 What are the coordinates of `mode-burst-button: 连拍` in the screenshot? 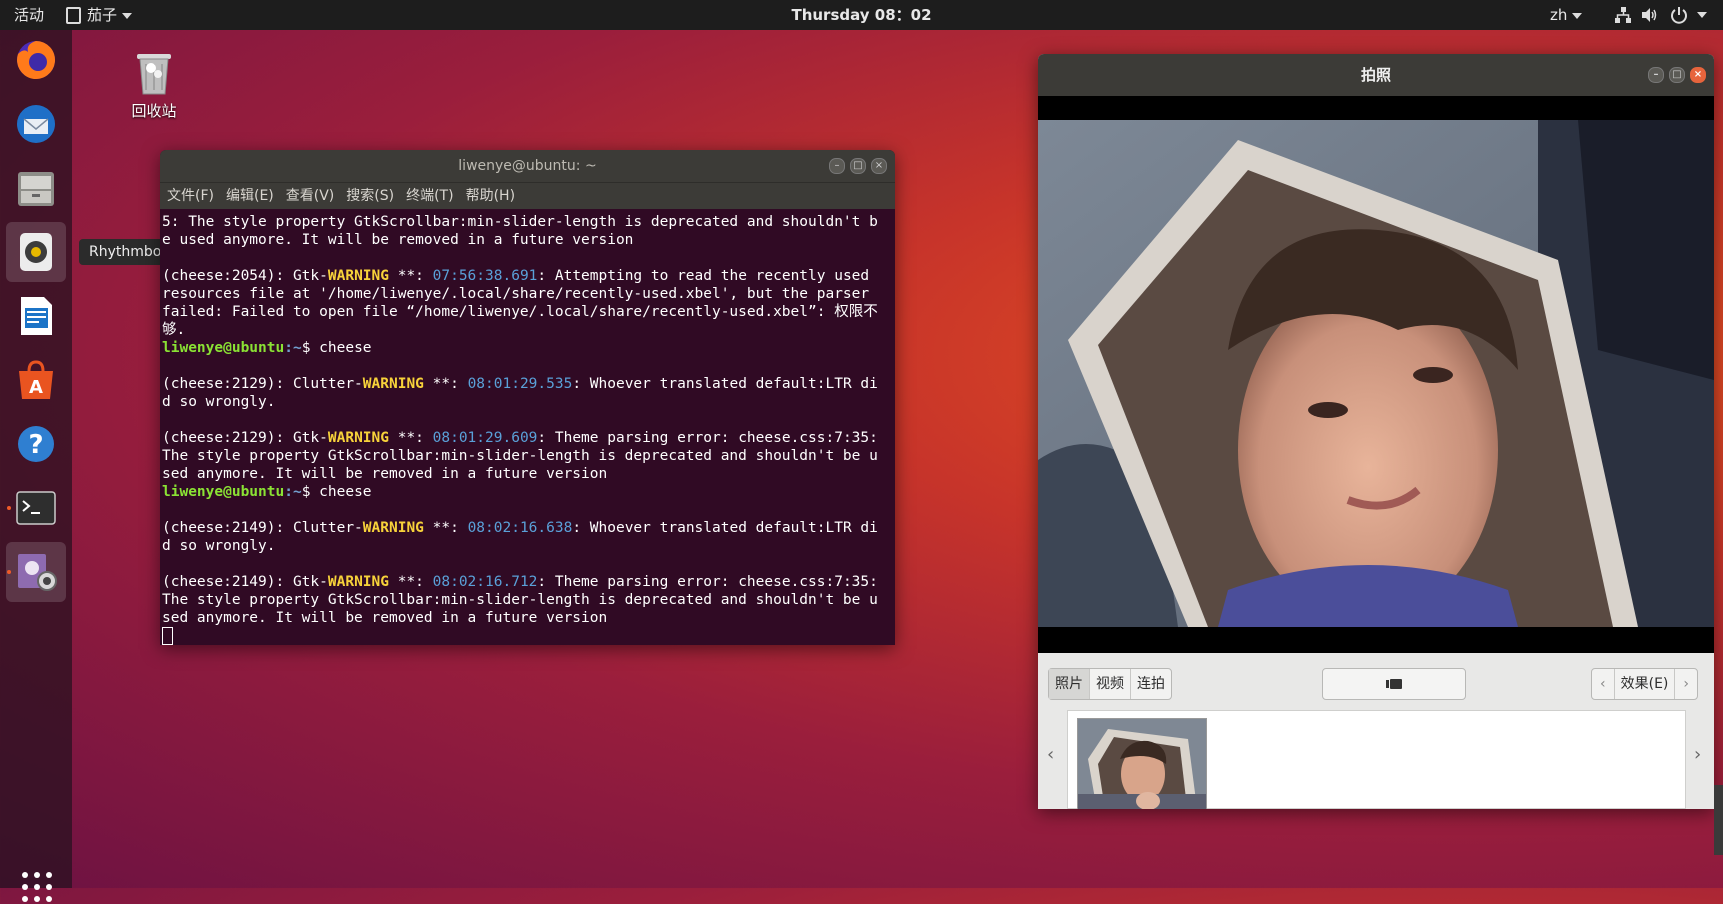 It's located at (1151, 684).